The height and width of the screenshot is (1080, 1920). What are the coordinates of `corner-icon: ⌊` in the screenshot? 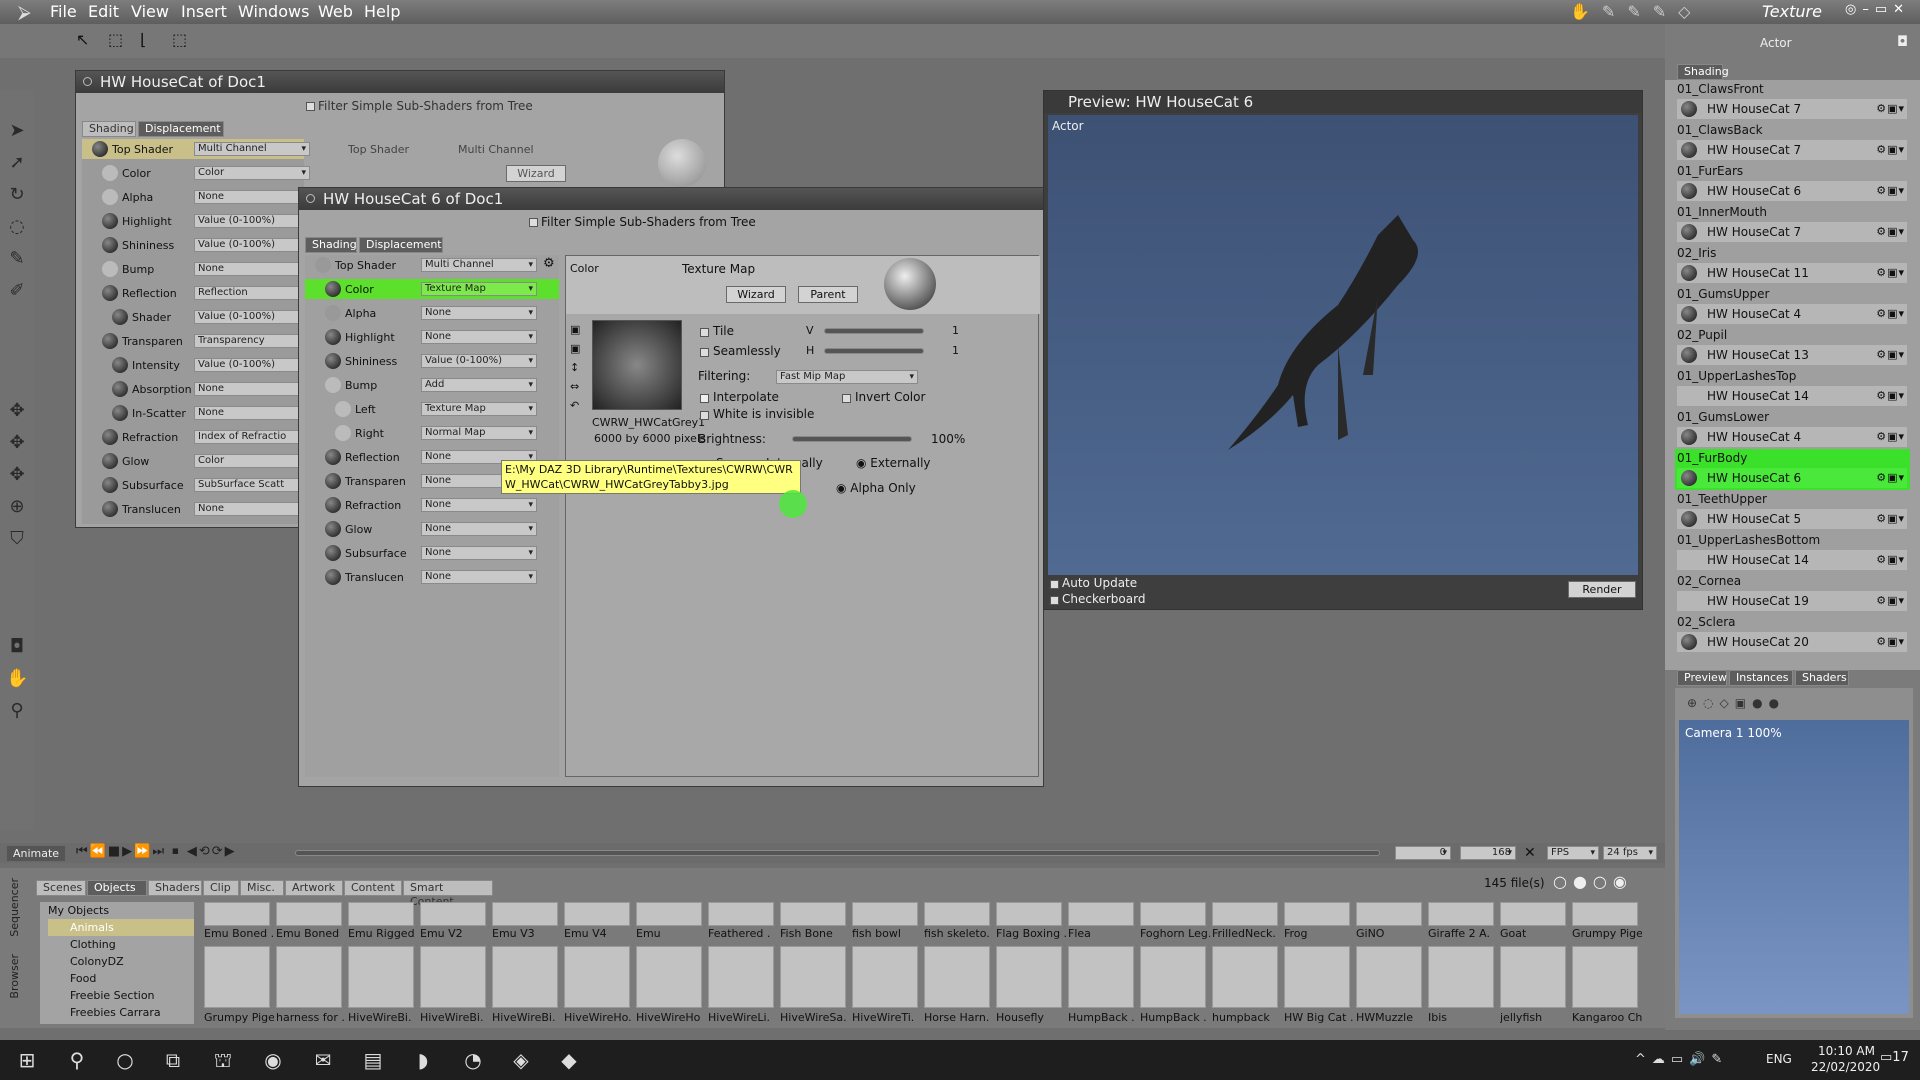 It's located at (143, 39).